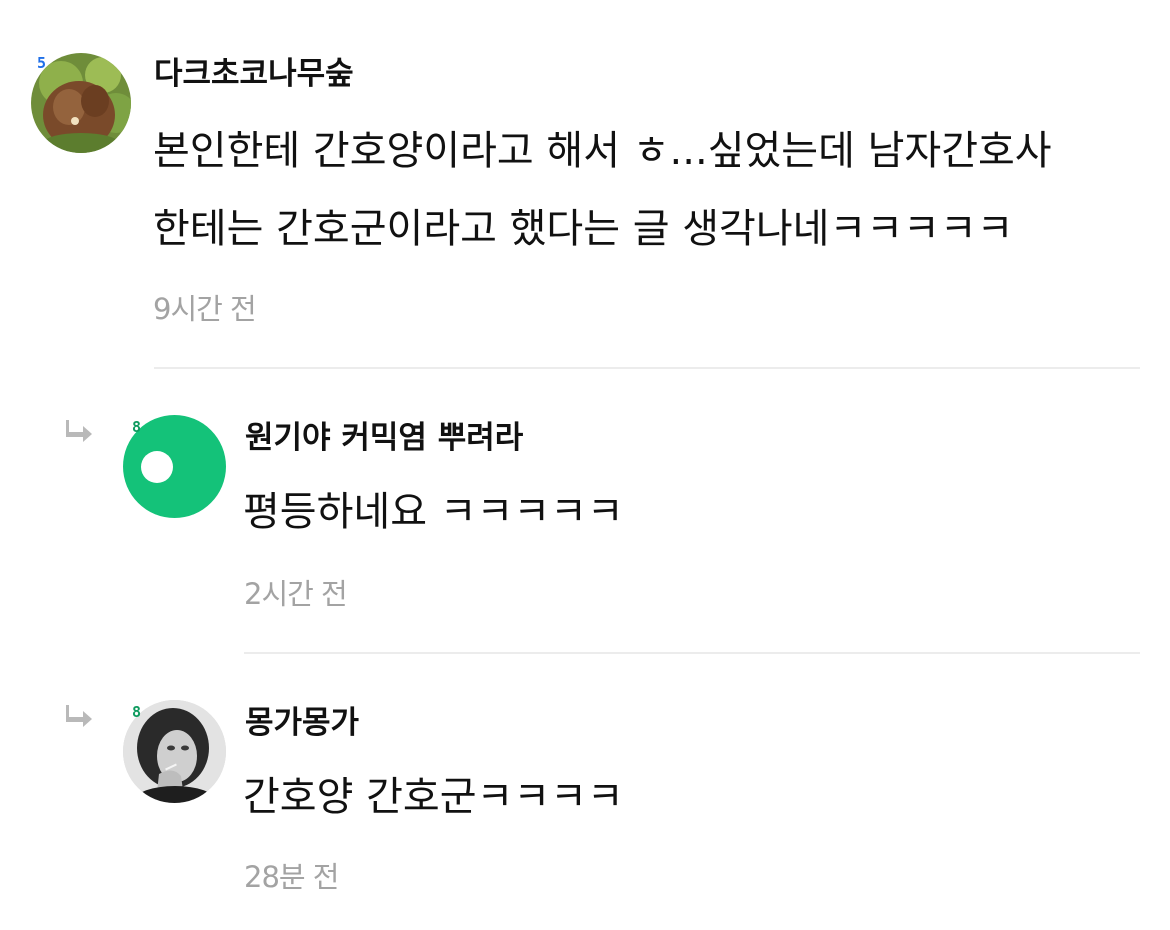 This screenshot has height=930, width=1170. I want to click on avatar-container: 5, so click(81, 103).